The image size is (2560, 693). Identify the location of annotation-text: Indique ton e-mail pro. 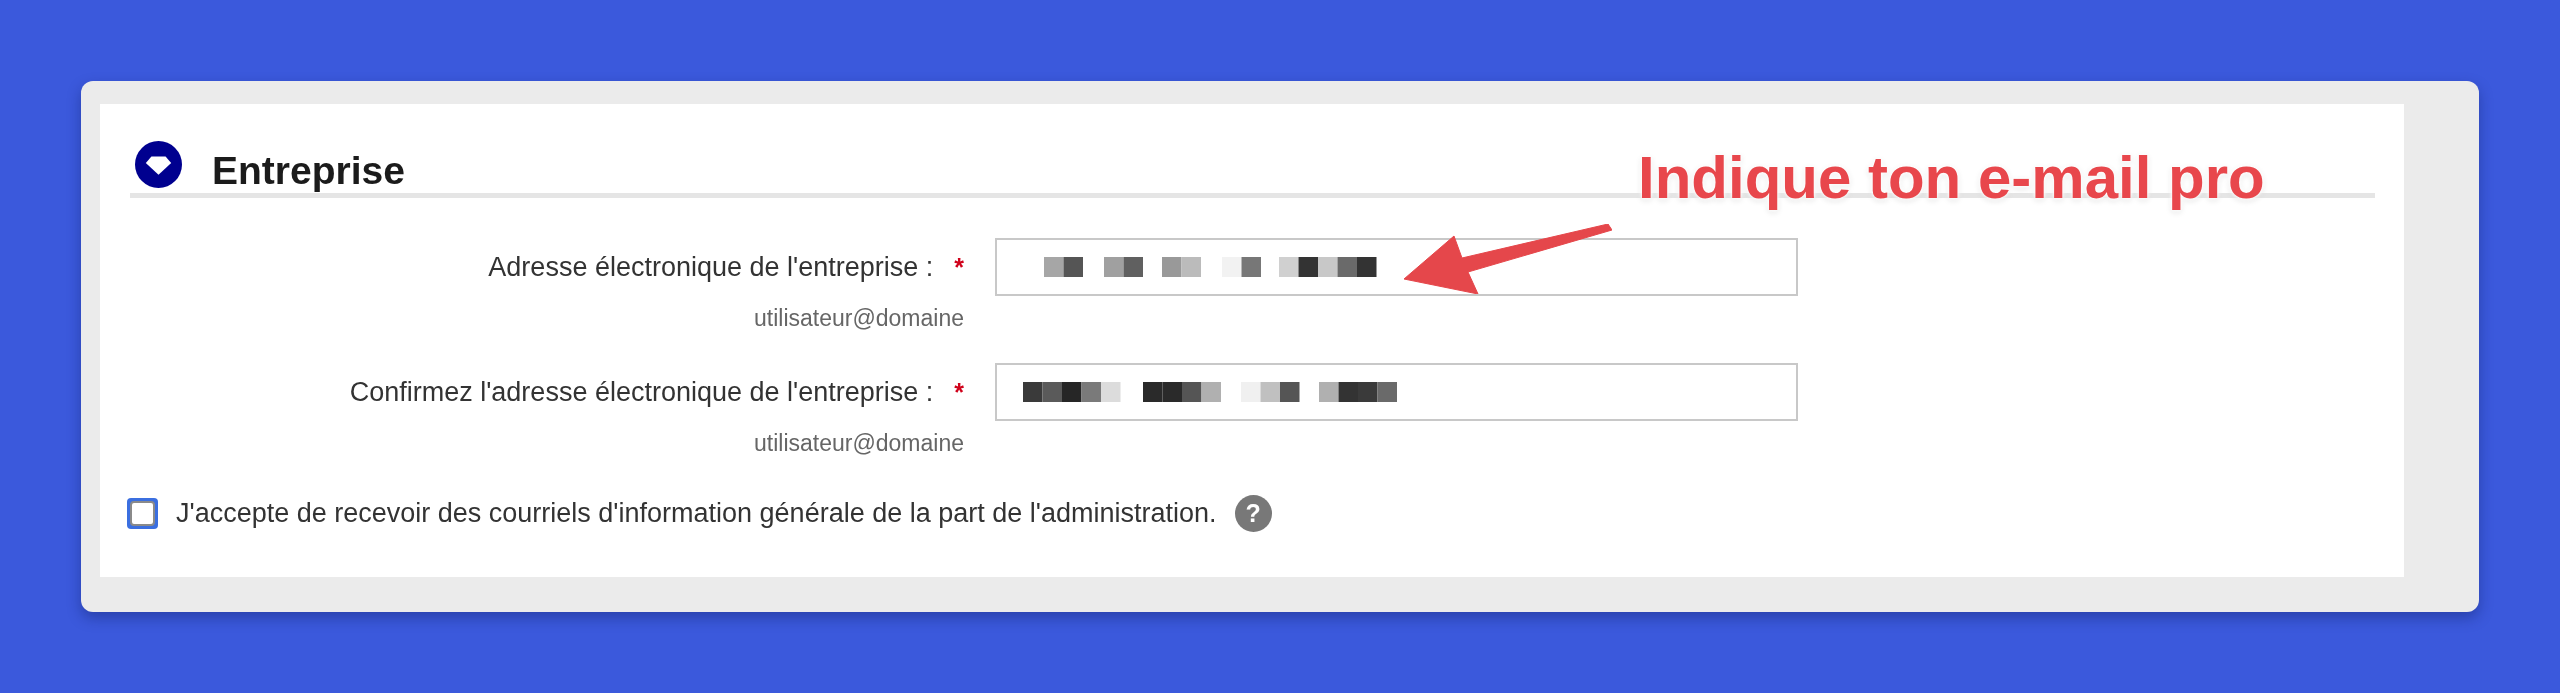
(1951, 178).